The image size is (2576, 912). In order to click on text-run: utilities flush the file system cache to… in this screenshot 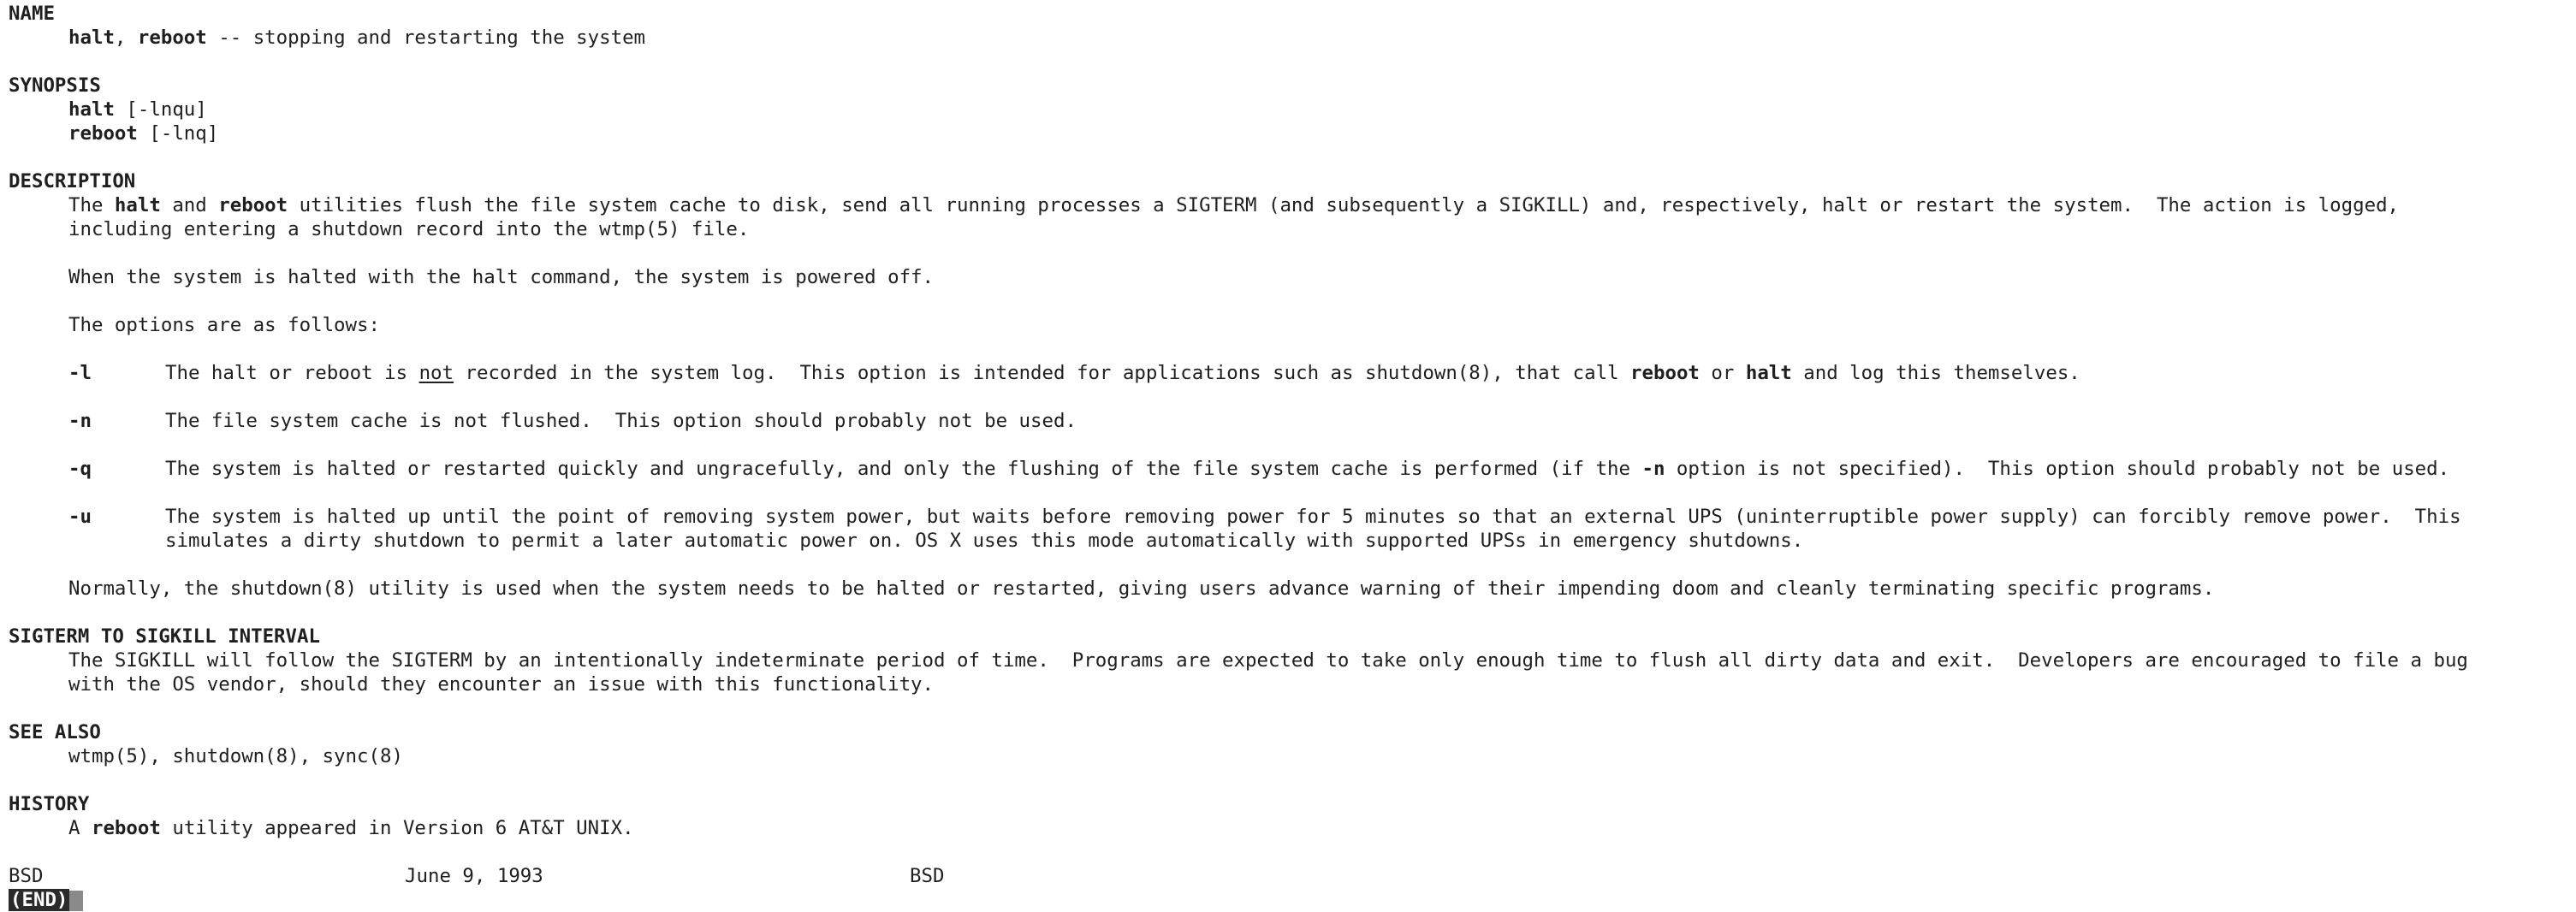, I will do `click(1344, 205)`.